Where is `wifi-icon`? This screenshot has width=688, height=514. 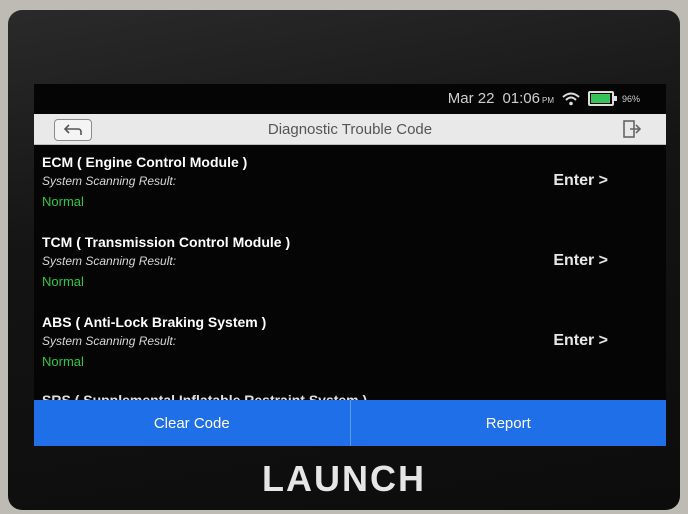 wifi-icon is located at coordinates (571, 98).